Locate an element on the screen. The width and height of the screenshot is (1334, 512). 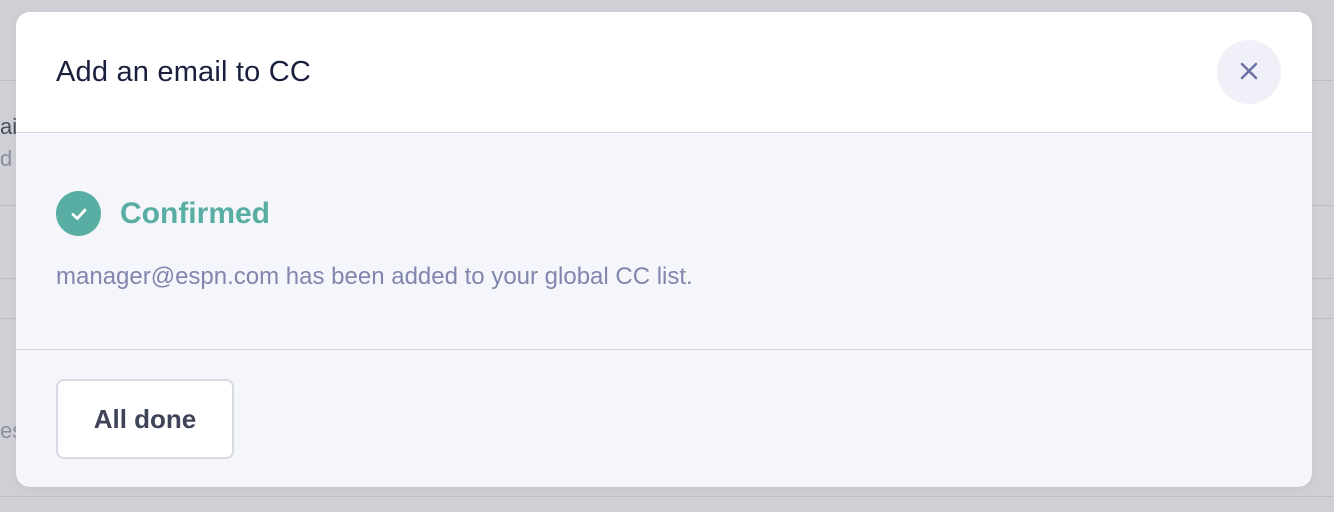
background-text: d is located at coordinates (6, 158).